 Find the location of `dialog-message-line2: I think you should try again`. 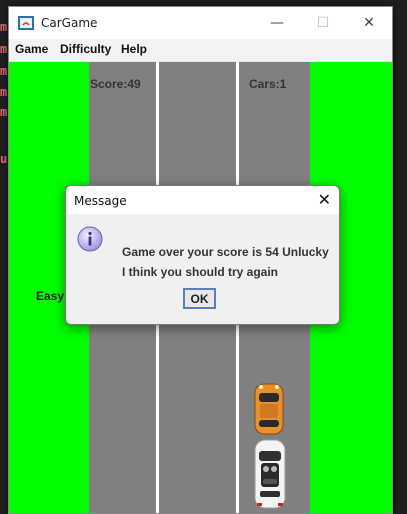

dialog-message-line2: I think you should try again is located at coordinates (200, 272).